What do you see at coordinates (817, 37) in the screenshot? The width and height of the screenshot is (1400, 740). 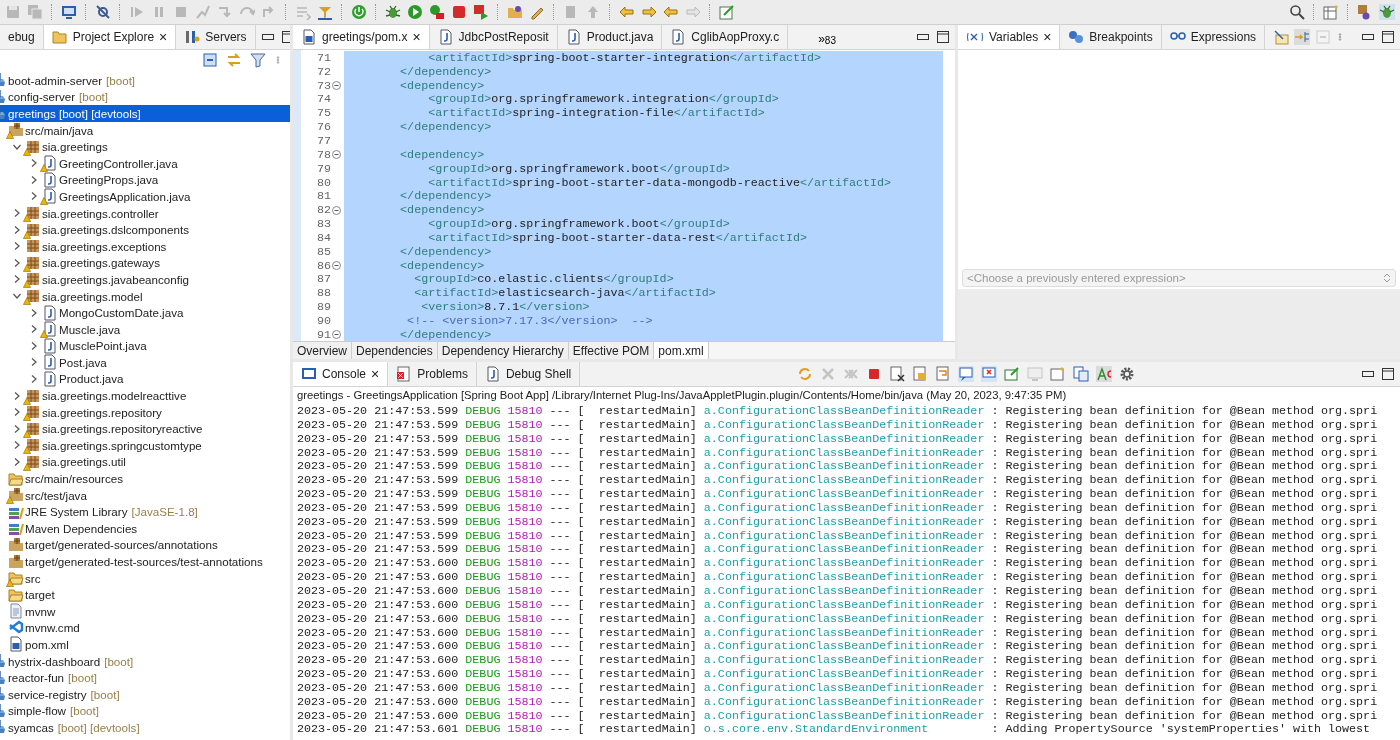 I see `more-tabs-button: »83` at bounding box center [817, 37].